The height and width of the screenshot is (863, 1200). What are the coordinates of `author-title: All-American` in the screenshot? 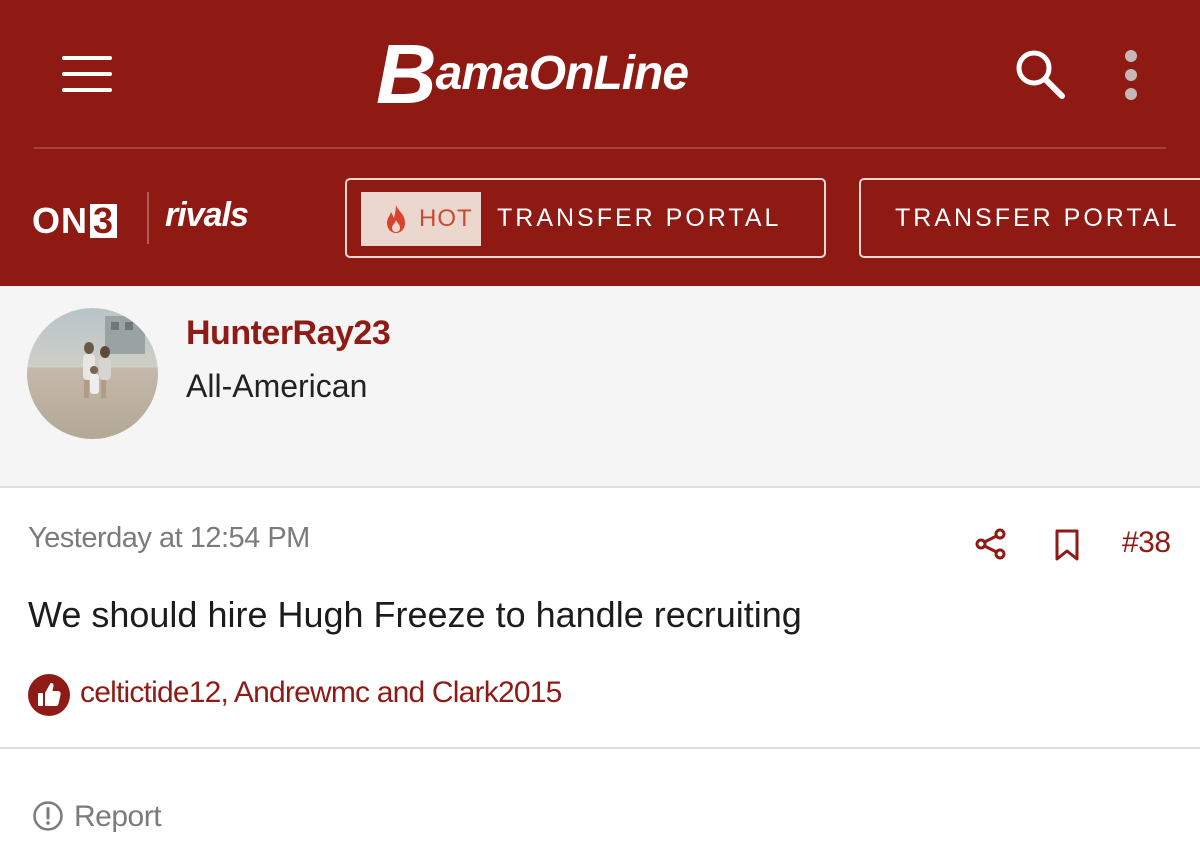 It's located at (277, 386).